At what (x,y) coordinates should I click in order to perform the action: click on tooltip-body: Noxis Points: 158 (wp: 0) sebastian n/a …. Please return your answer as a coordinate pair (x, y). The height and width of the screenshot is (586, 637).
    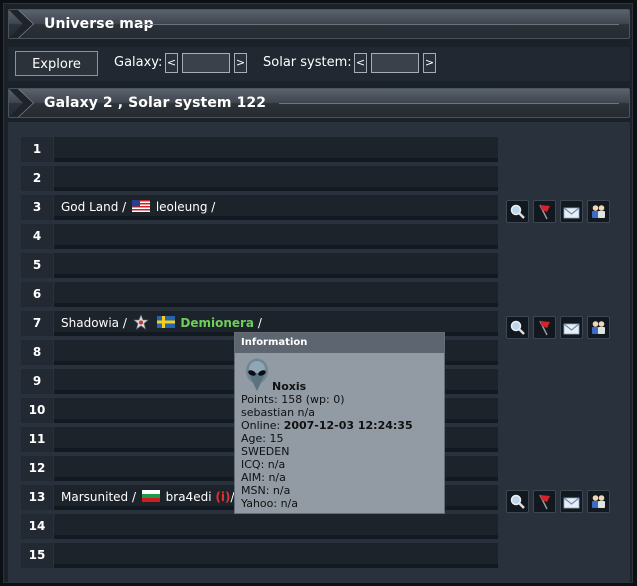
    Looking at the image, I should click on (327, 434).